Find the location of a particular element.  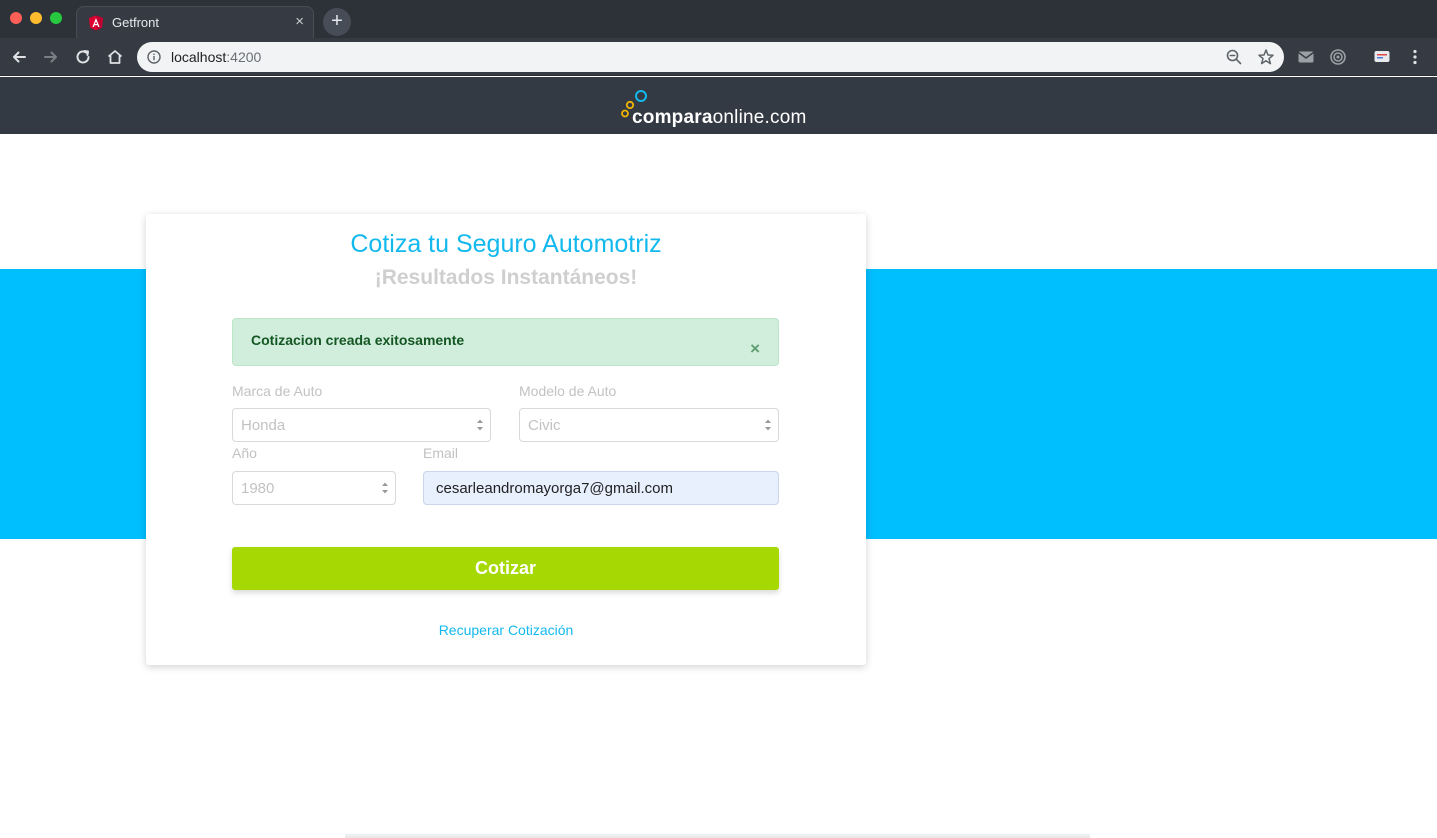

new-tab-button: + is located at coordinates (337, 22).